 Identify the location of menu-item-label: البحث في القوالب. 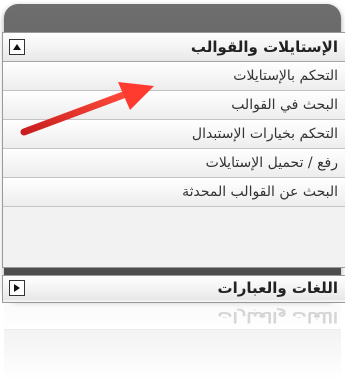
(284, 105).